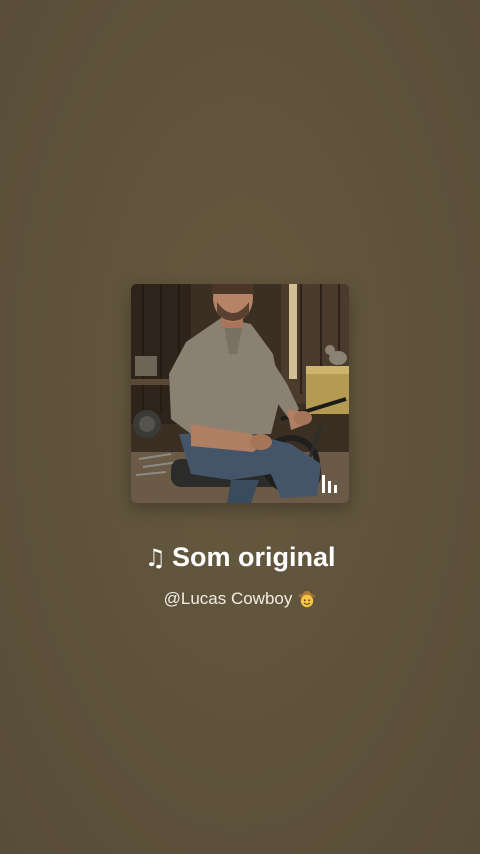  Describe the element at coordinates (228, 598) in the screenshot. I see `author-name: @Lucas Cowboy` at that location.